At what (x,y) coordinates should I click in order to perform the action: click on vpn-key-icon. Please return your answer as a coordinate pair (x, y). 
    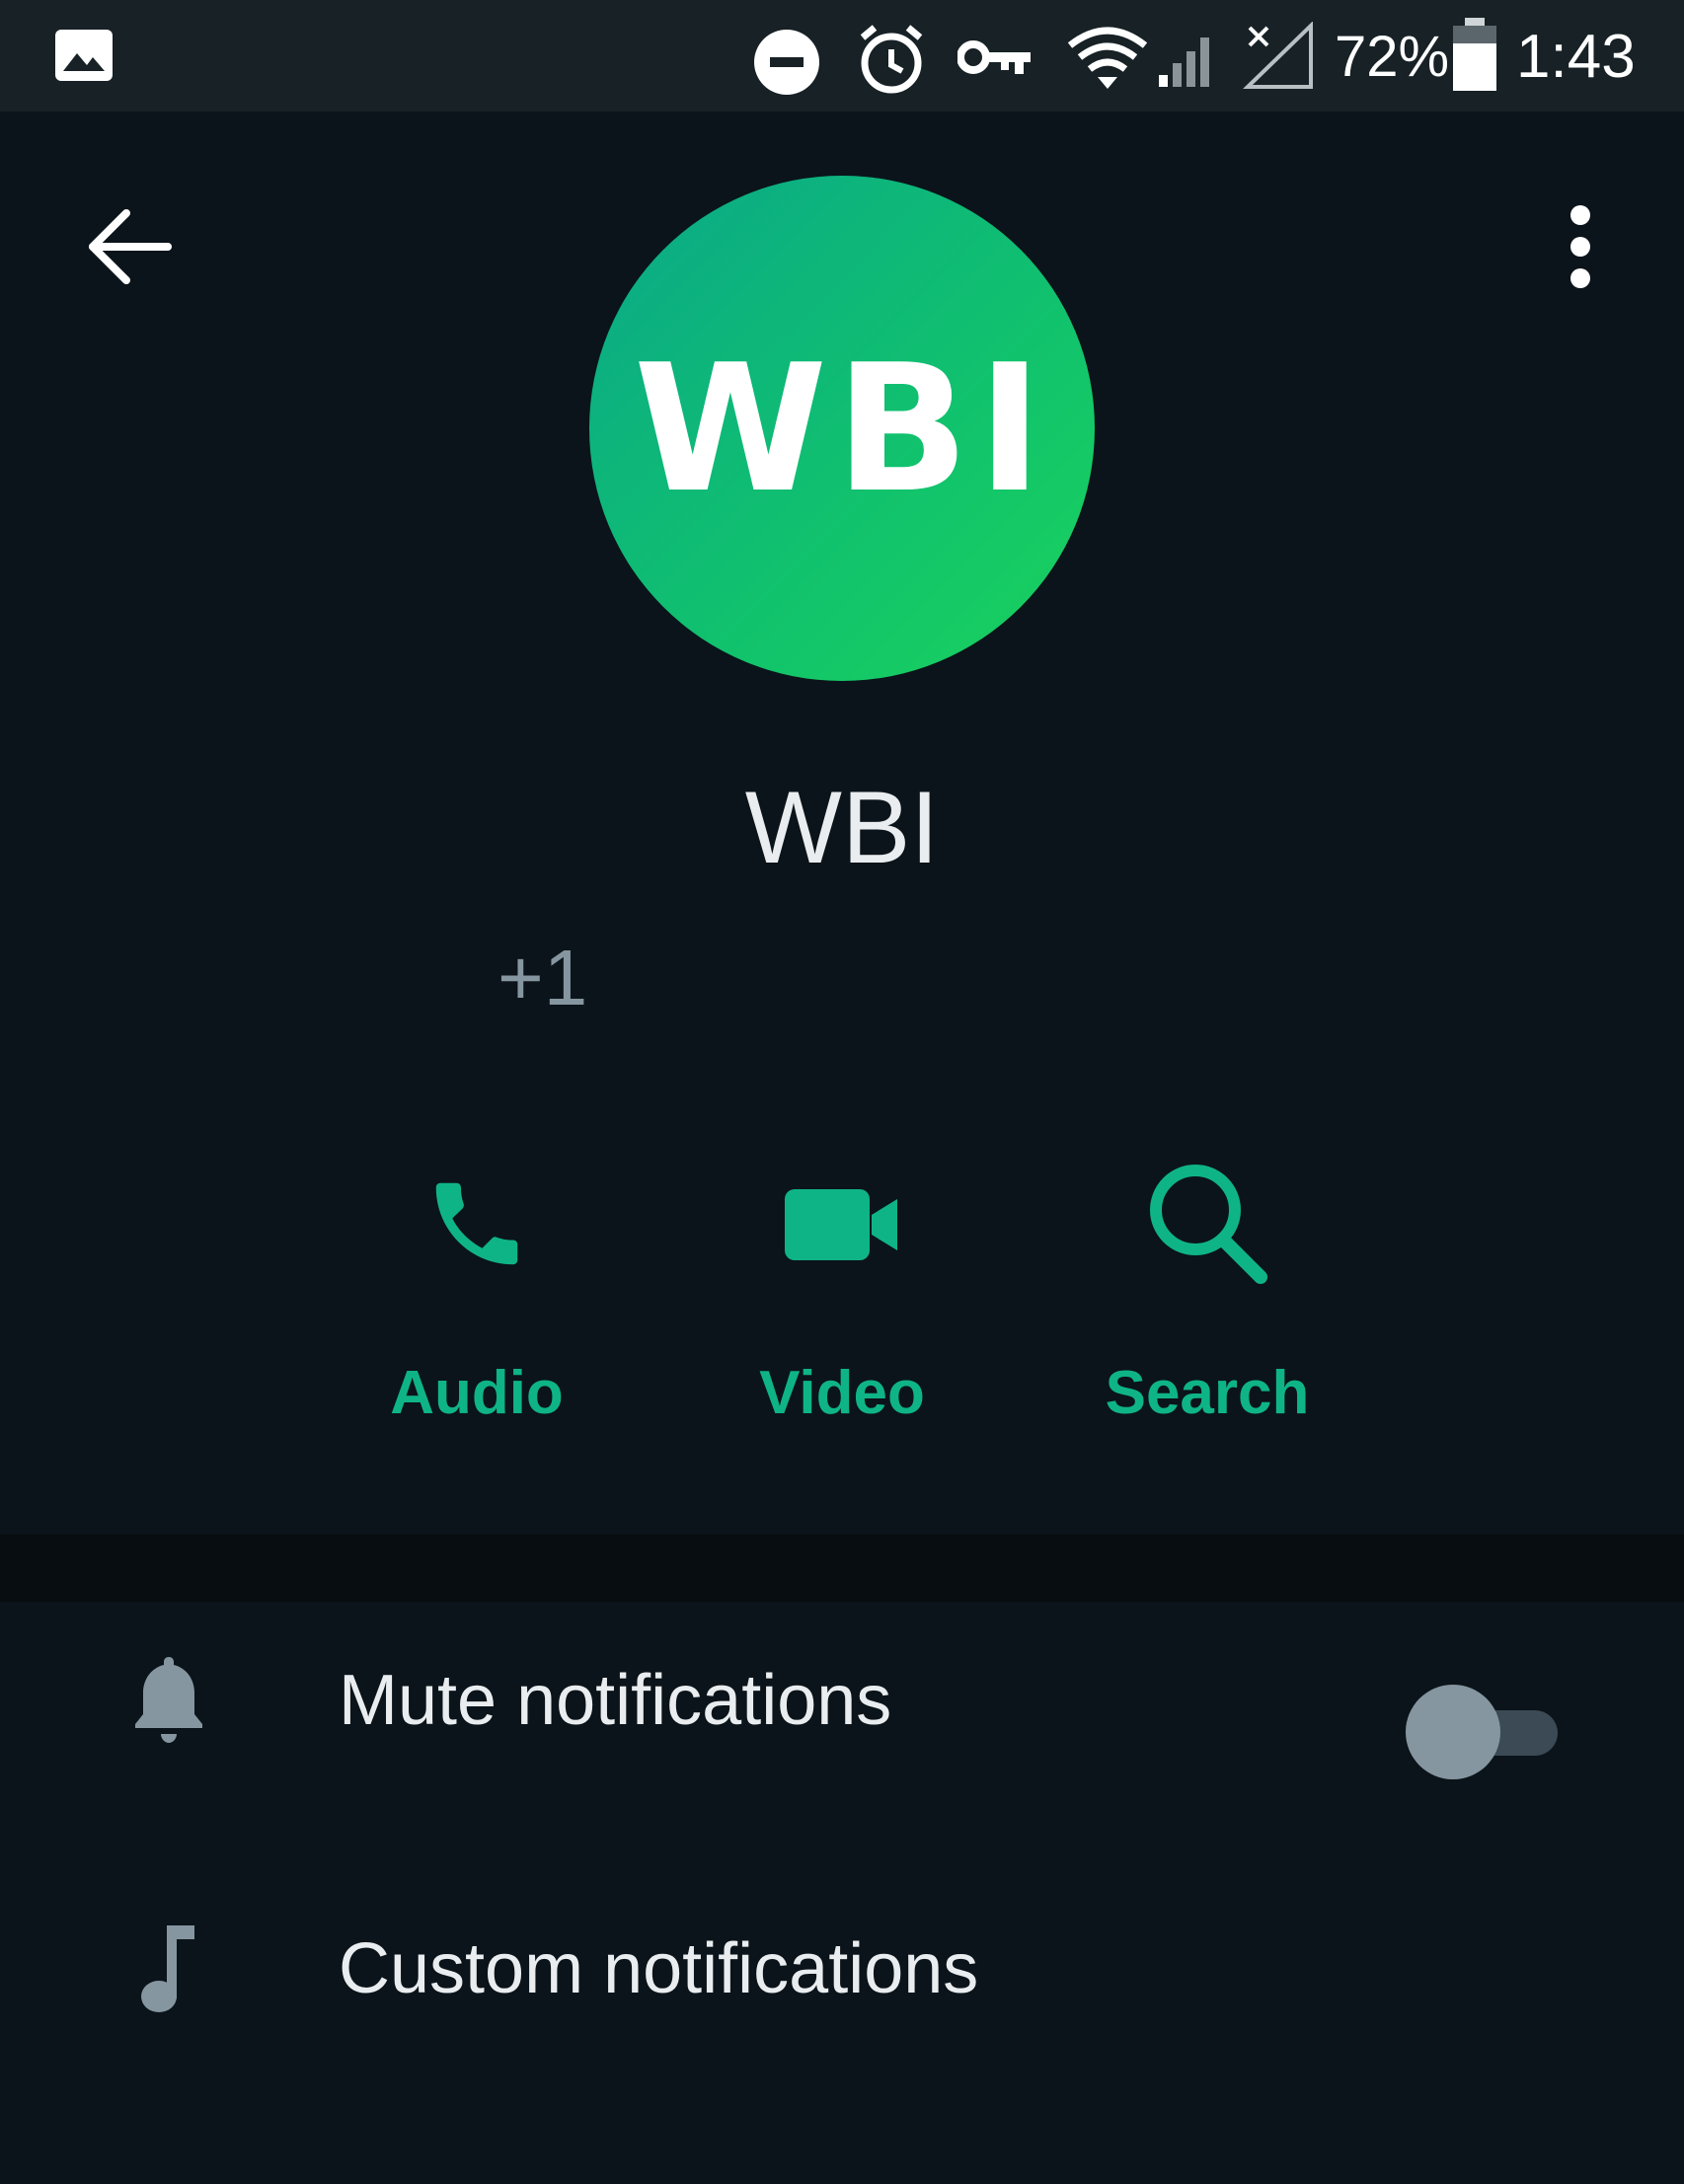
    Looking at the image, I should click on (995, 60).